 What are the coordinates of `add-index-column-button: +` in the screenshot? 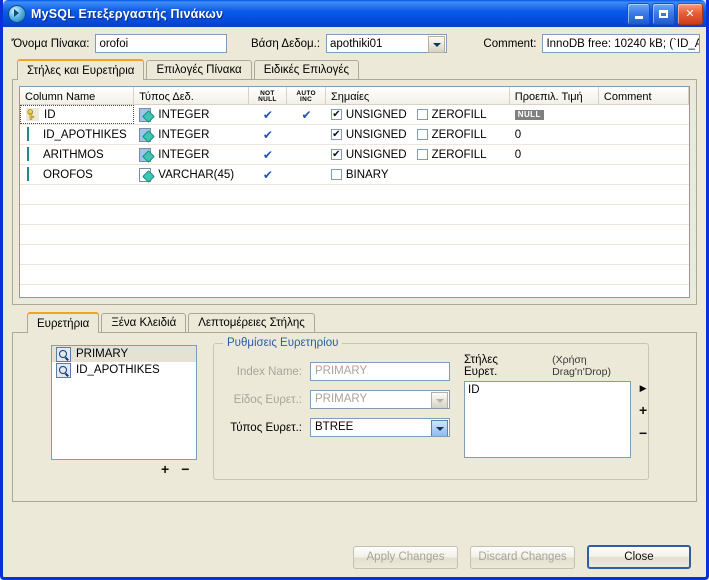 It's located at (643, 410).